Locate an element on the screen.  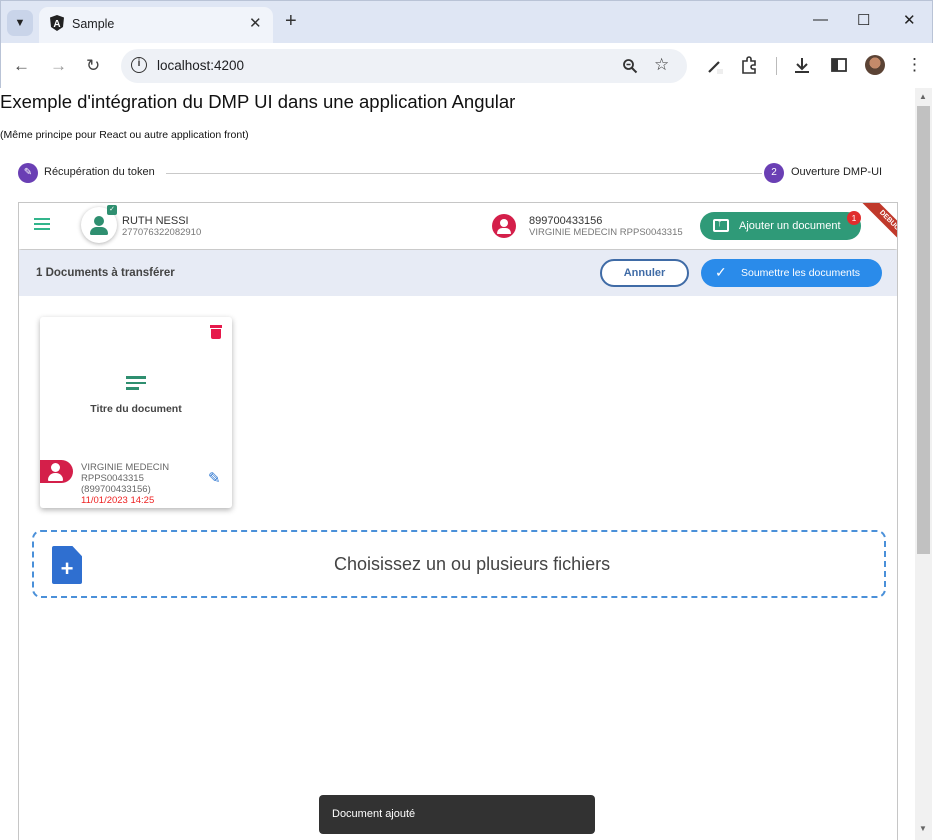
eyedropper-icon is located at coordinates (715, 66).